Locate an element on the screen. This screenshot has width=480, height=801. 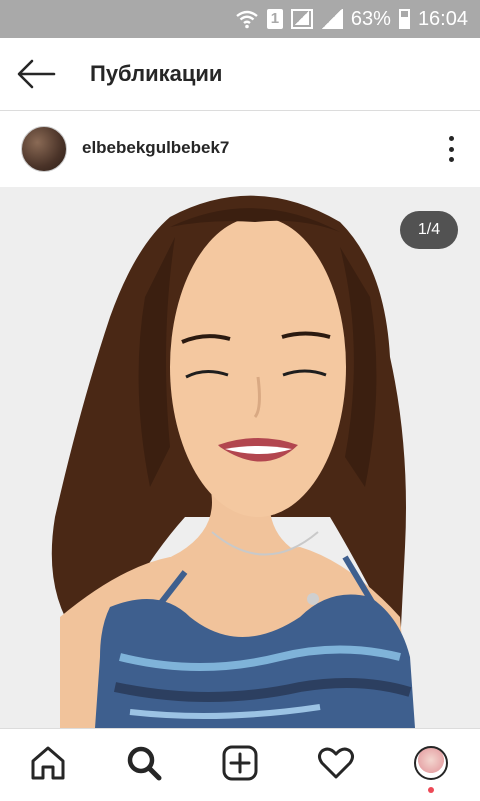
search-icon is located at coordinates (144, 763).